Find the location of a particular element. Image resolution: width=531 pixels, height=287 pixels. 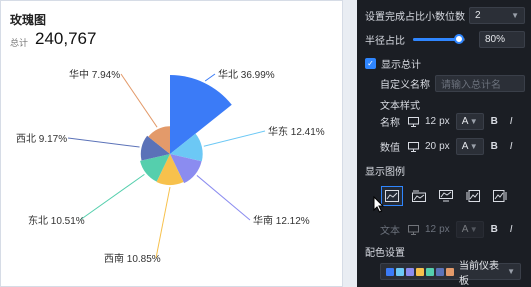

value-style-row: 数值 20 px A ▼ B I is located at coordinates (450, 146).